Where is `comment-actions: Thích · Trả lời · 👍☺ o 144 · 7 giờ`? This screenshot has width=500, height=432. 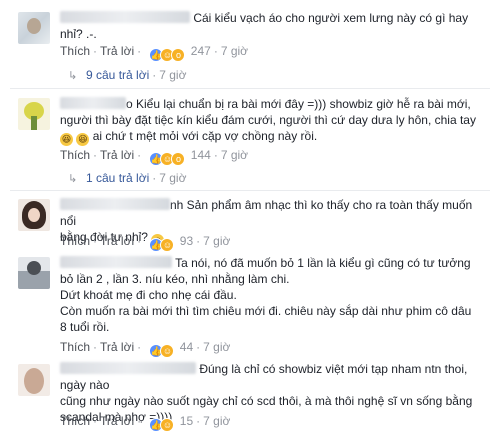
comment-actions: Thích · Trả lời · 👍☺ o 144 · 7 giờ is located at coordinates (154, 157).